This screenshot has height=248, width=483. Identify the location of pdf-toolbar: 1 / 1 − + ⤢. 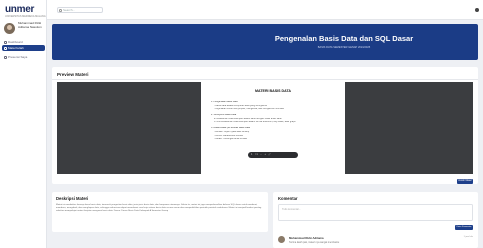
(273, 155).